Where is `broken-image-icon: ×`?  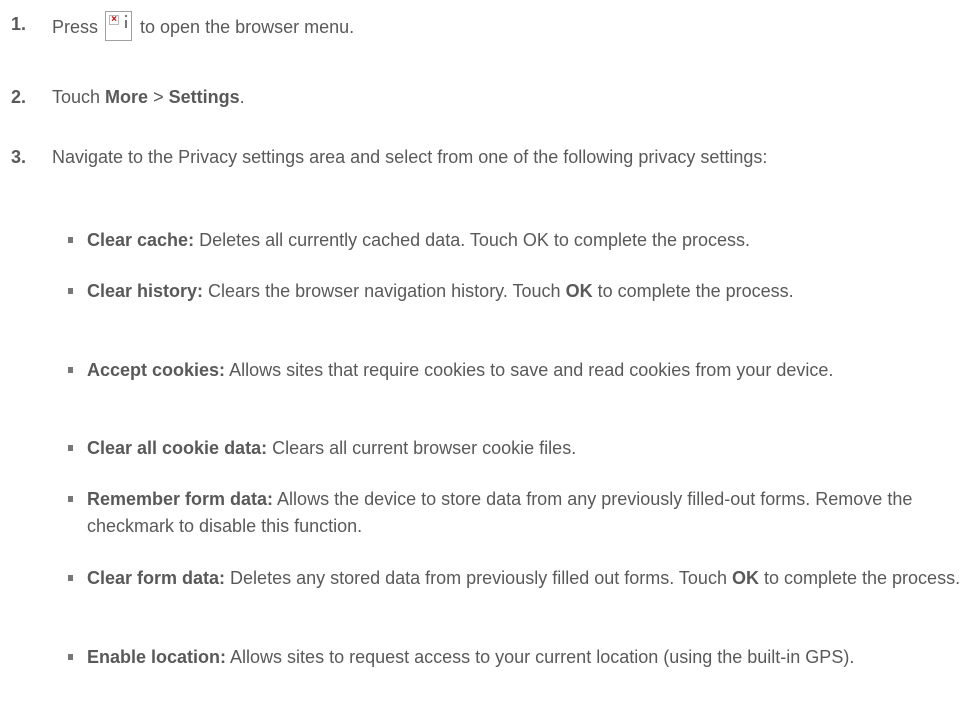
broken-image-icon: × is located at coordinates (114, 20).